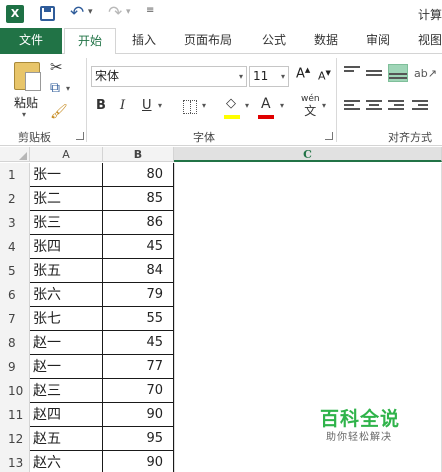 The height and width of the screenshot is (472, 442). I want to click on tab-file: 文件, so click(31, 41).